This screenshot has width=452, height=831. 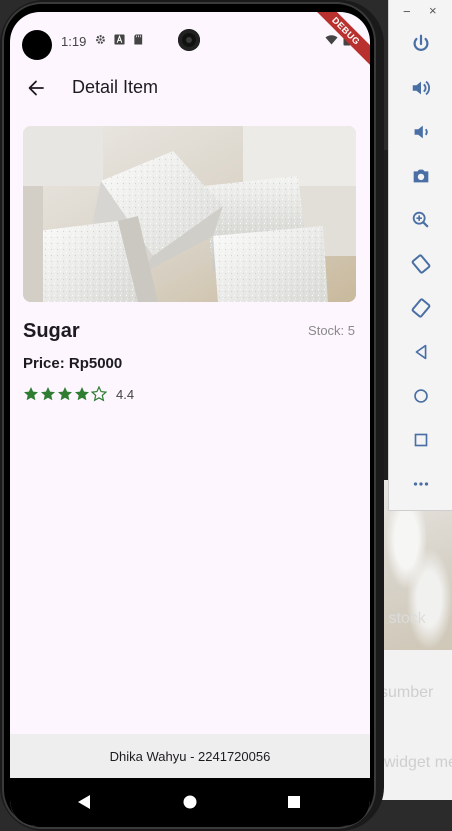 What do you see at coordinates (421, 88) in the screenshot?
I see `volume-up-icon` at bounding box center [421, 88].